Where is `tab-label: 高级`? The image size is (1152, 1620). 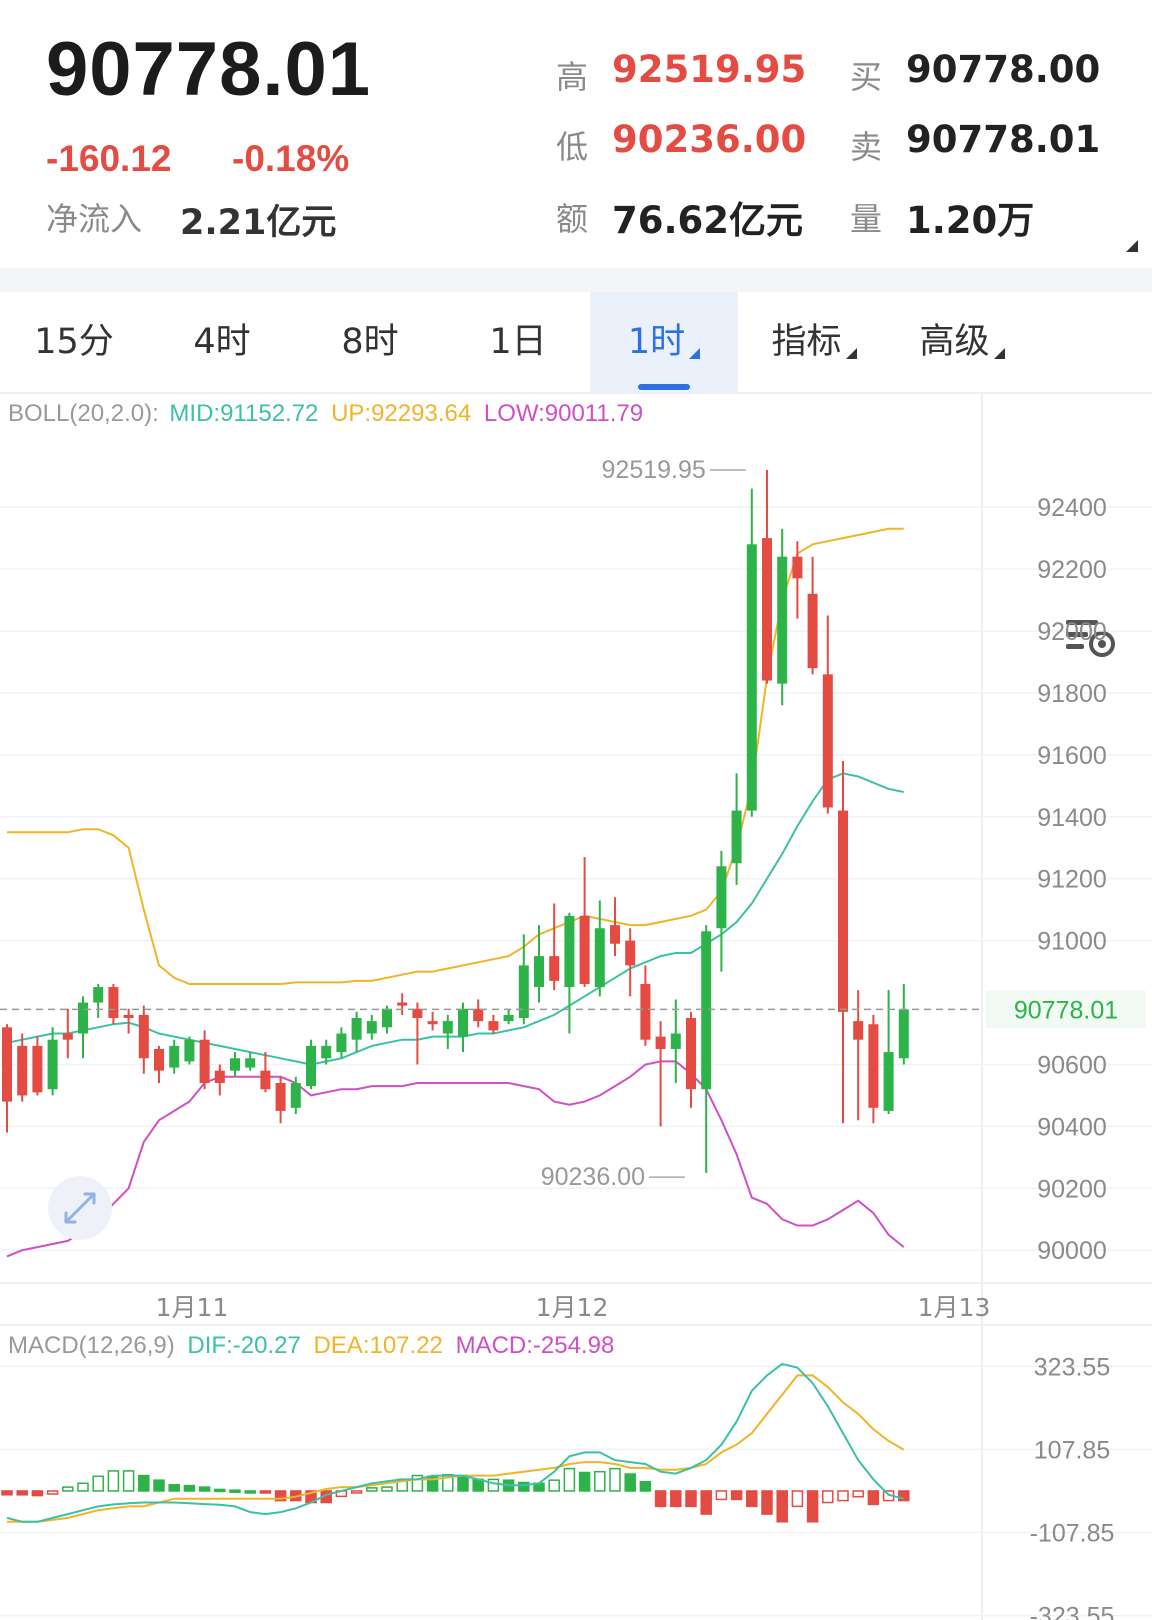
tab-label: 高级 is located at coordinates (954, 342).